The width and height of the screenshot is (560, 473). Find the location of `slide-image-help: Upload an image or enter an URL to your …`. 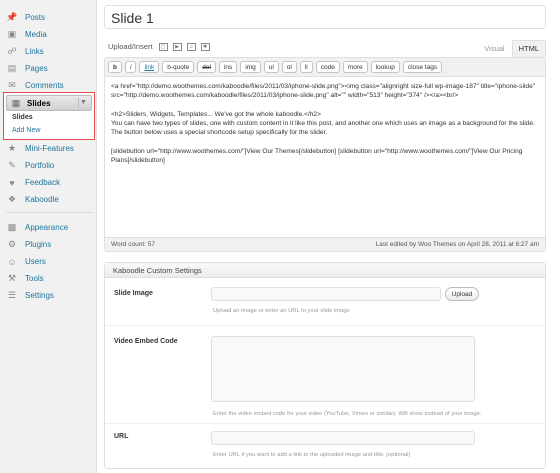

slide-image-help: Upload an image or enter an URL to your … is located at coordinates (281, 311).